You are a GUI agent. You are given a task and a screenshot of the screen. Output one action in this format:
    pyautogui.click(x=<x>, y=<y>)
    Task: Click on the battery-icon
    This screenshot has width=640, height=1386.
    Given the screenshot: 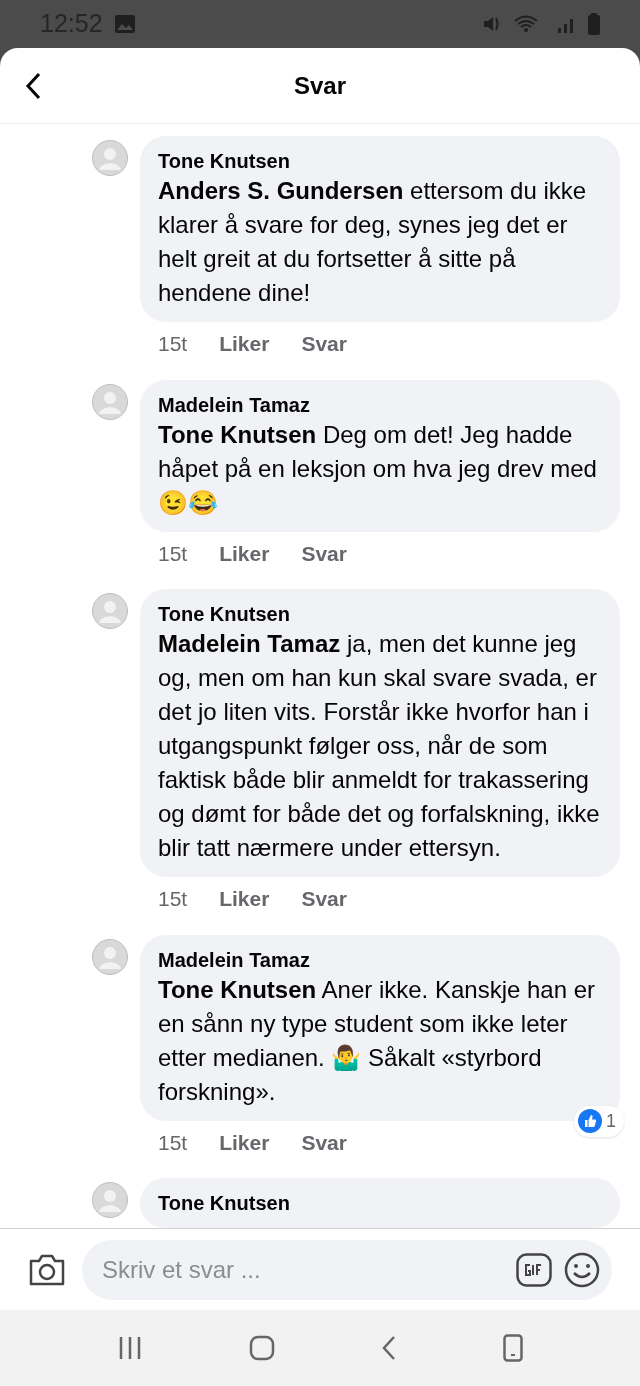 What is the action you would take?
    pyautogui.click(x=594, y=24)
    